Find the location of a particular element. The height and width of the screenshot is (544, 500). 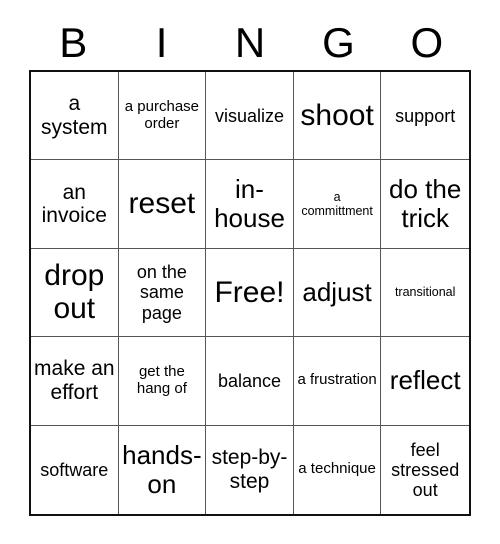

bingo-cell-label: a system is located at coordinates (74, 115).